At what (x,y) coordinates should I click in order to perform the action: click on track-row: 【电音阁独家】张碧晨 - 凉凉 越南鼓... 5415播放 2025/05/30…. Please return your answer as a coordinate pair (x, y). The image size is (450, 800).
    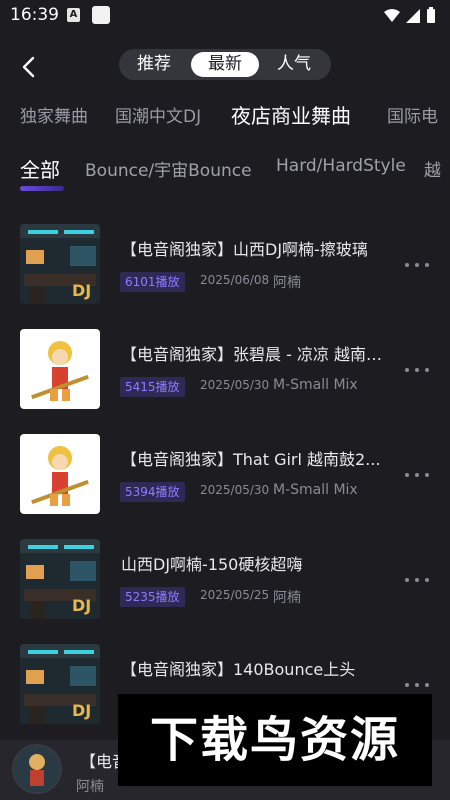
    Looking at the image, I should click on (225, 367).